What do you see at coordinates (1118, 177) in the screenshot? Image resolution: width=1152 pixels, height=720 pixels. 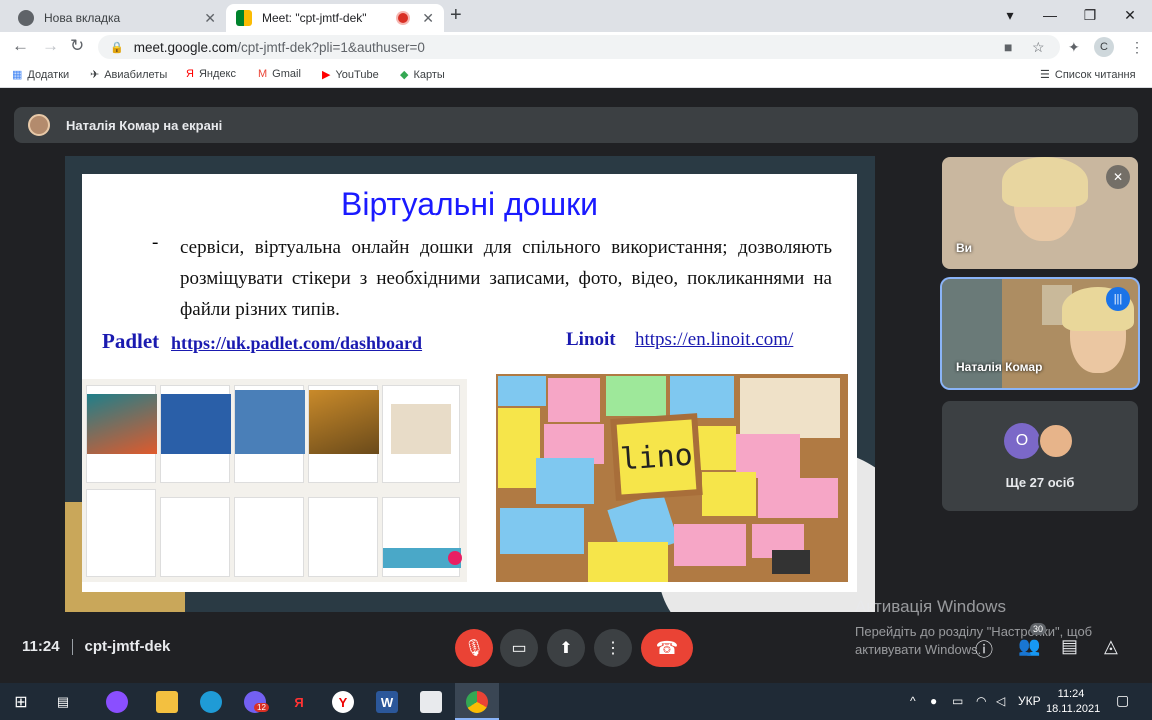 I see `mic-off-icon: ✕` at bounding box center [1118, 177].